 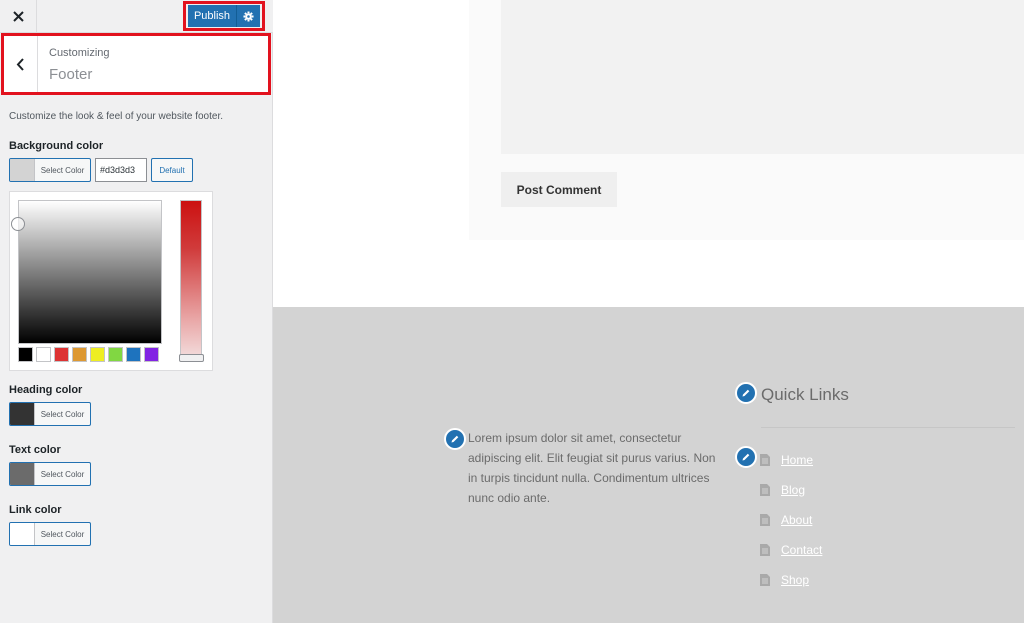 What do you see at coordinates (762, 77) in the screenshot?
I see `comment-textarea` at bounding box center [762, 77].